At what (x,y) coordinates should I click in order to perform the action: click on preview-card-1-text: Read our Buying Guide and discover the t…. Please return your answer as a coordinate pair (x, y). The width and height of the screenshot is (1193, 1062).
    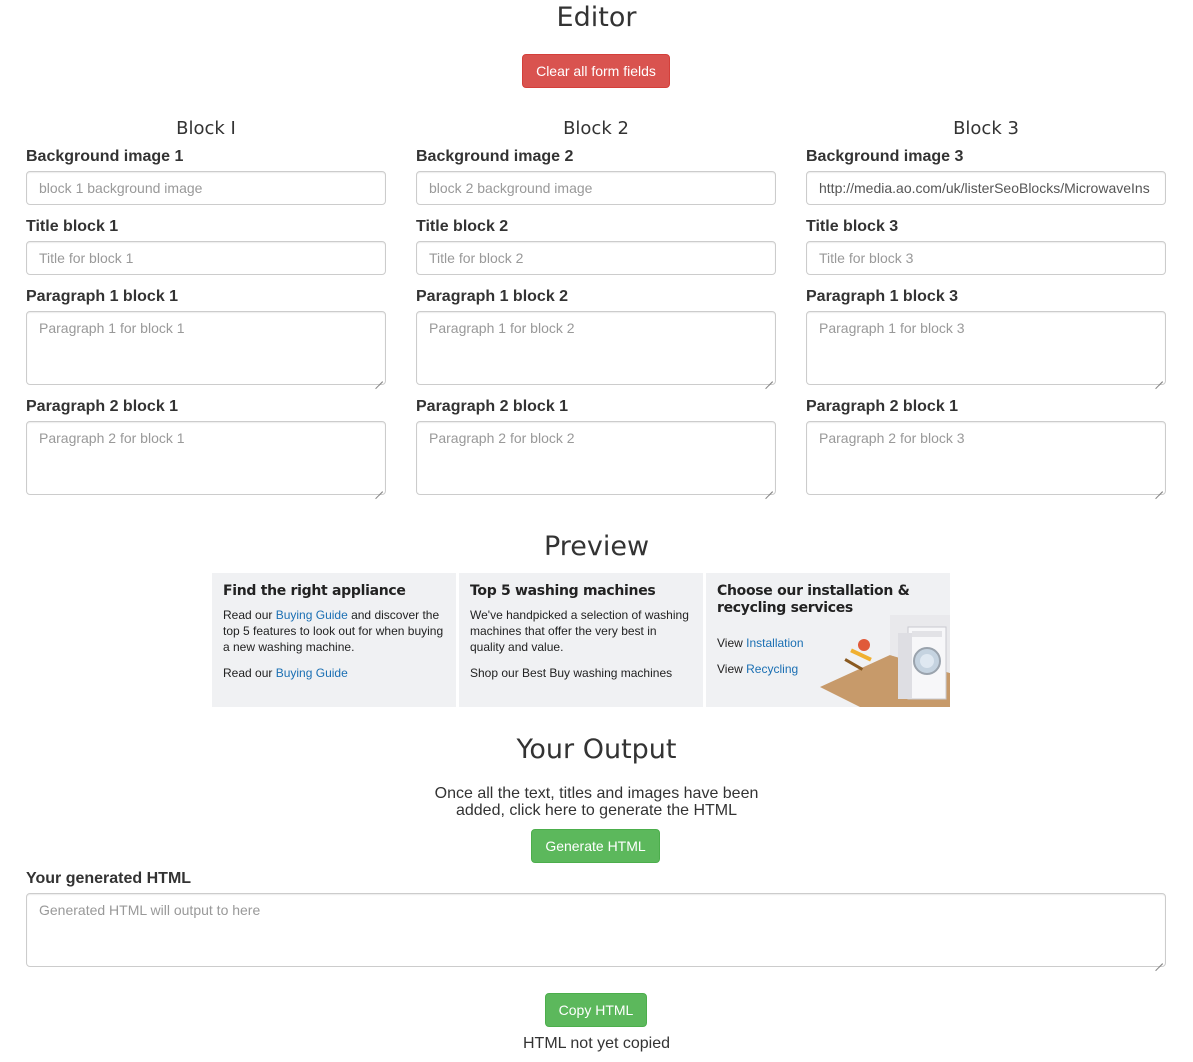
    Looking at the image, I should click on (334, 631).